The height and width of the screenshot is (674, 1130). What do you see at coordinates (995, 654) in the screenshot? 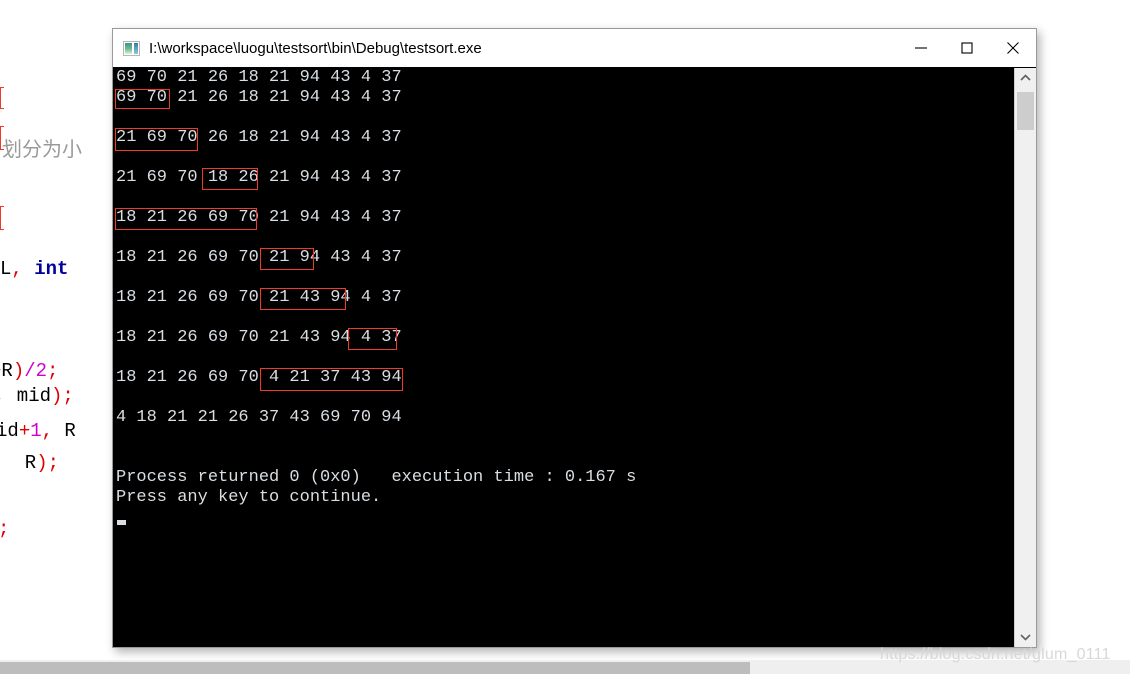
I see `watermark-text: https://blog.csdn.net/glum_0111` at bounding box center [995, 654].